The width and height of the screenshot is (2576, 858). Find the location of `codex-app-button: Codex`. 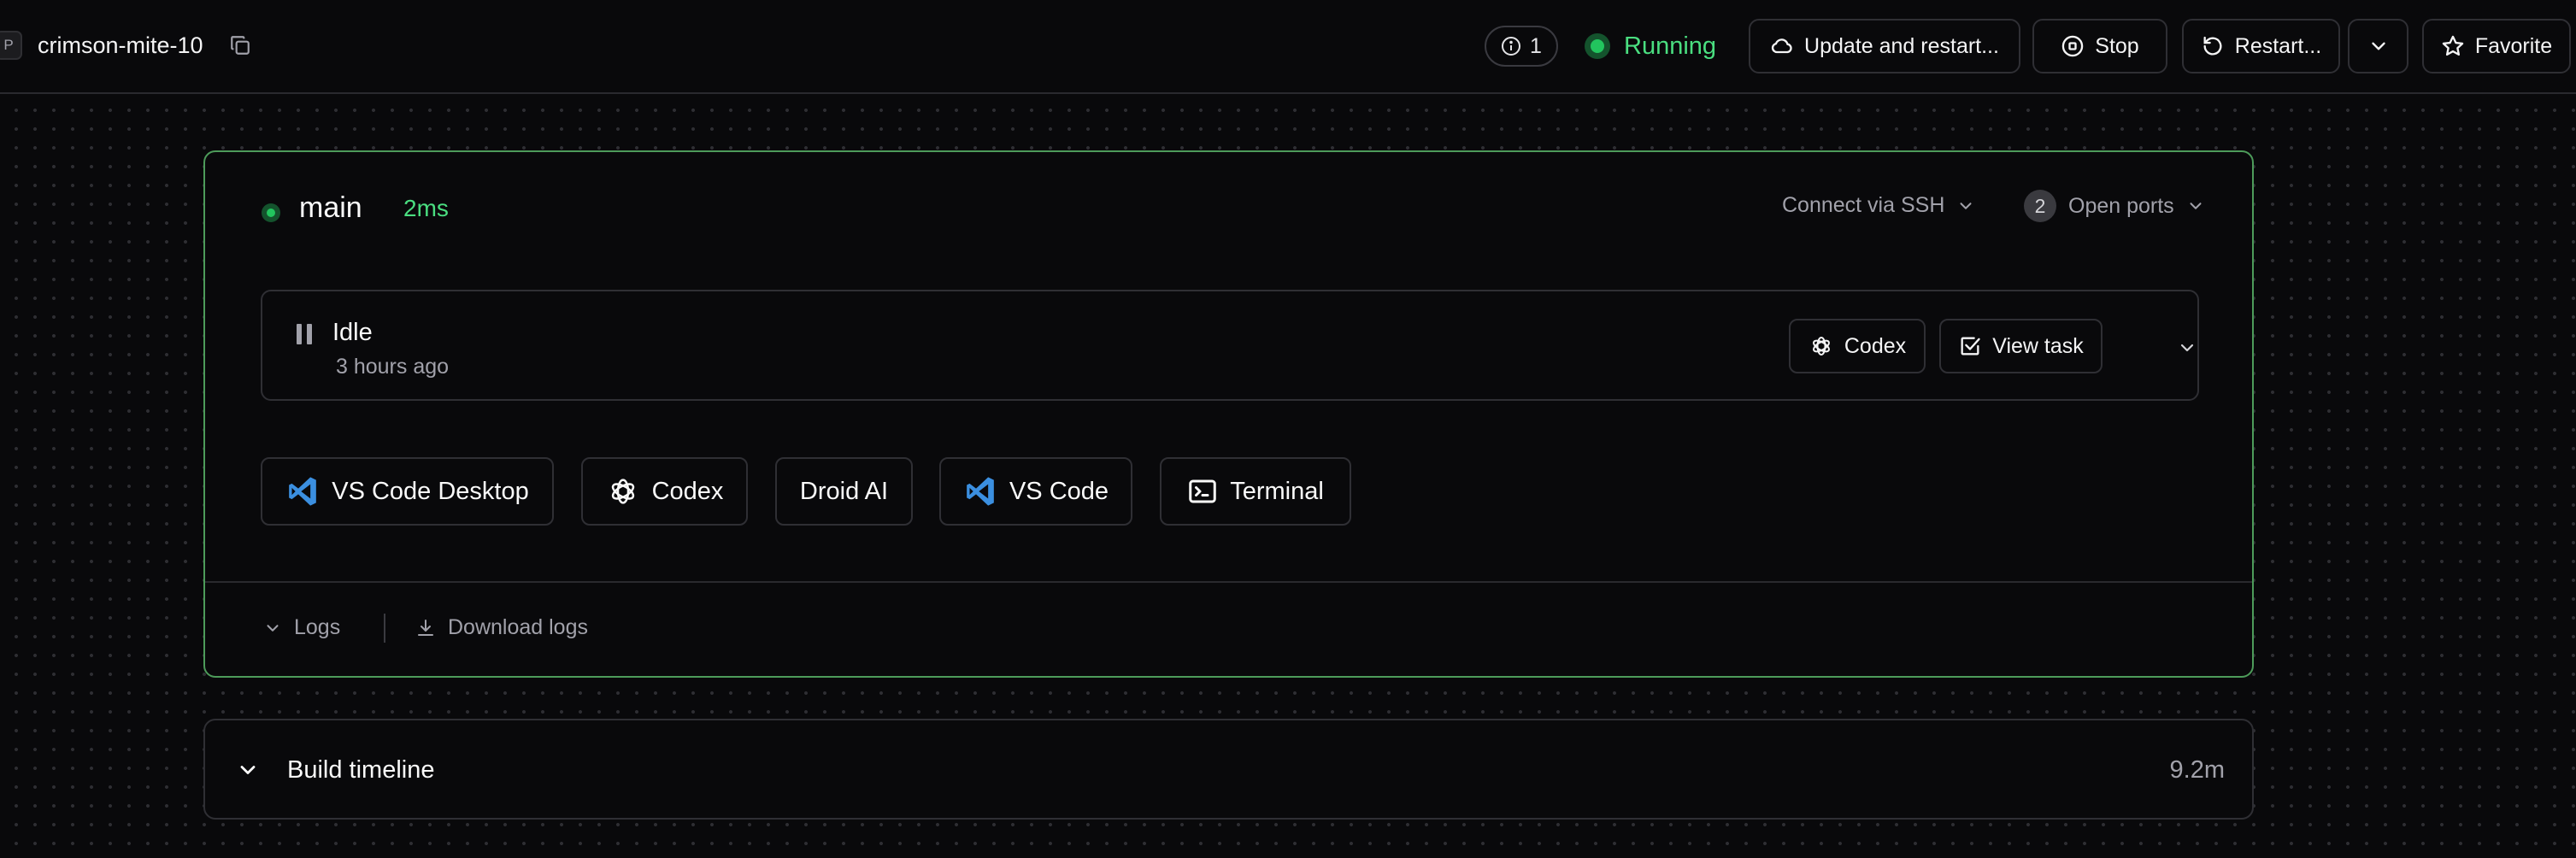

codex-app-button: Codex is located at coordinates (664, 491).